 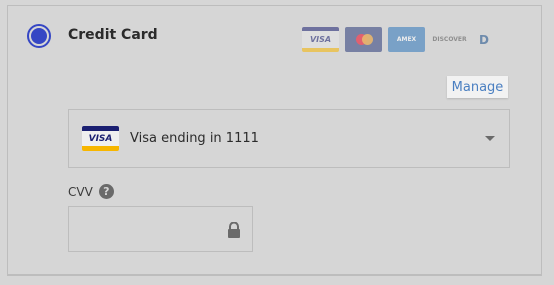 I want to click on radio-selected-dot, so click(x=39, y=36).